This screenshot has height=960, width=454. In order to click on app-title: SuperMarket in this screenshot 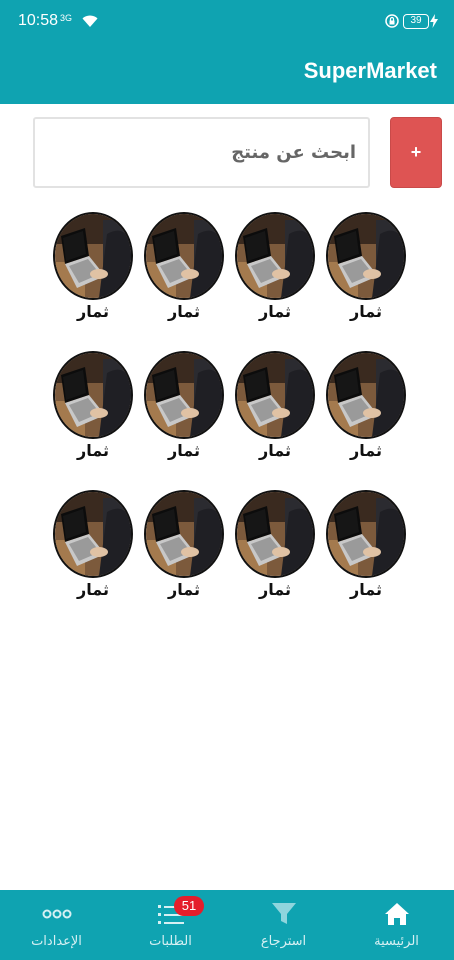, I will do `click(370, 70)`.